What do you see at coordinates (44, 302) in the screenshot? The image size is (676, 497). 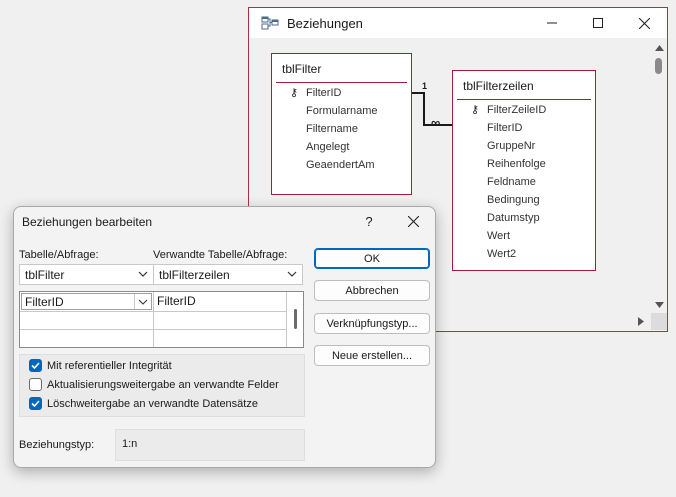 I see `grid-cell-text: FilterID` at bounding box center [44, 302].